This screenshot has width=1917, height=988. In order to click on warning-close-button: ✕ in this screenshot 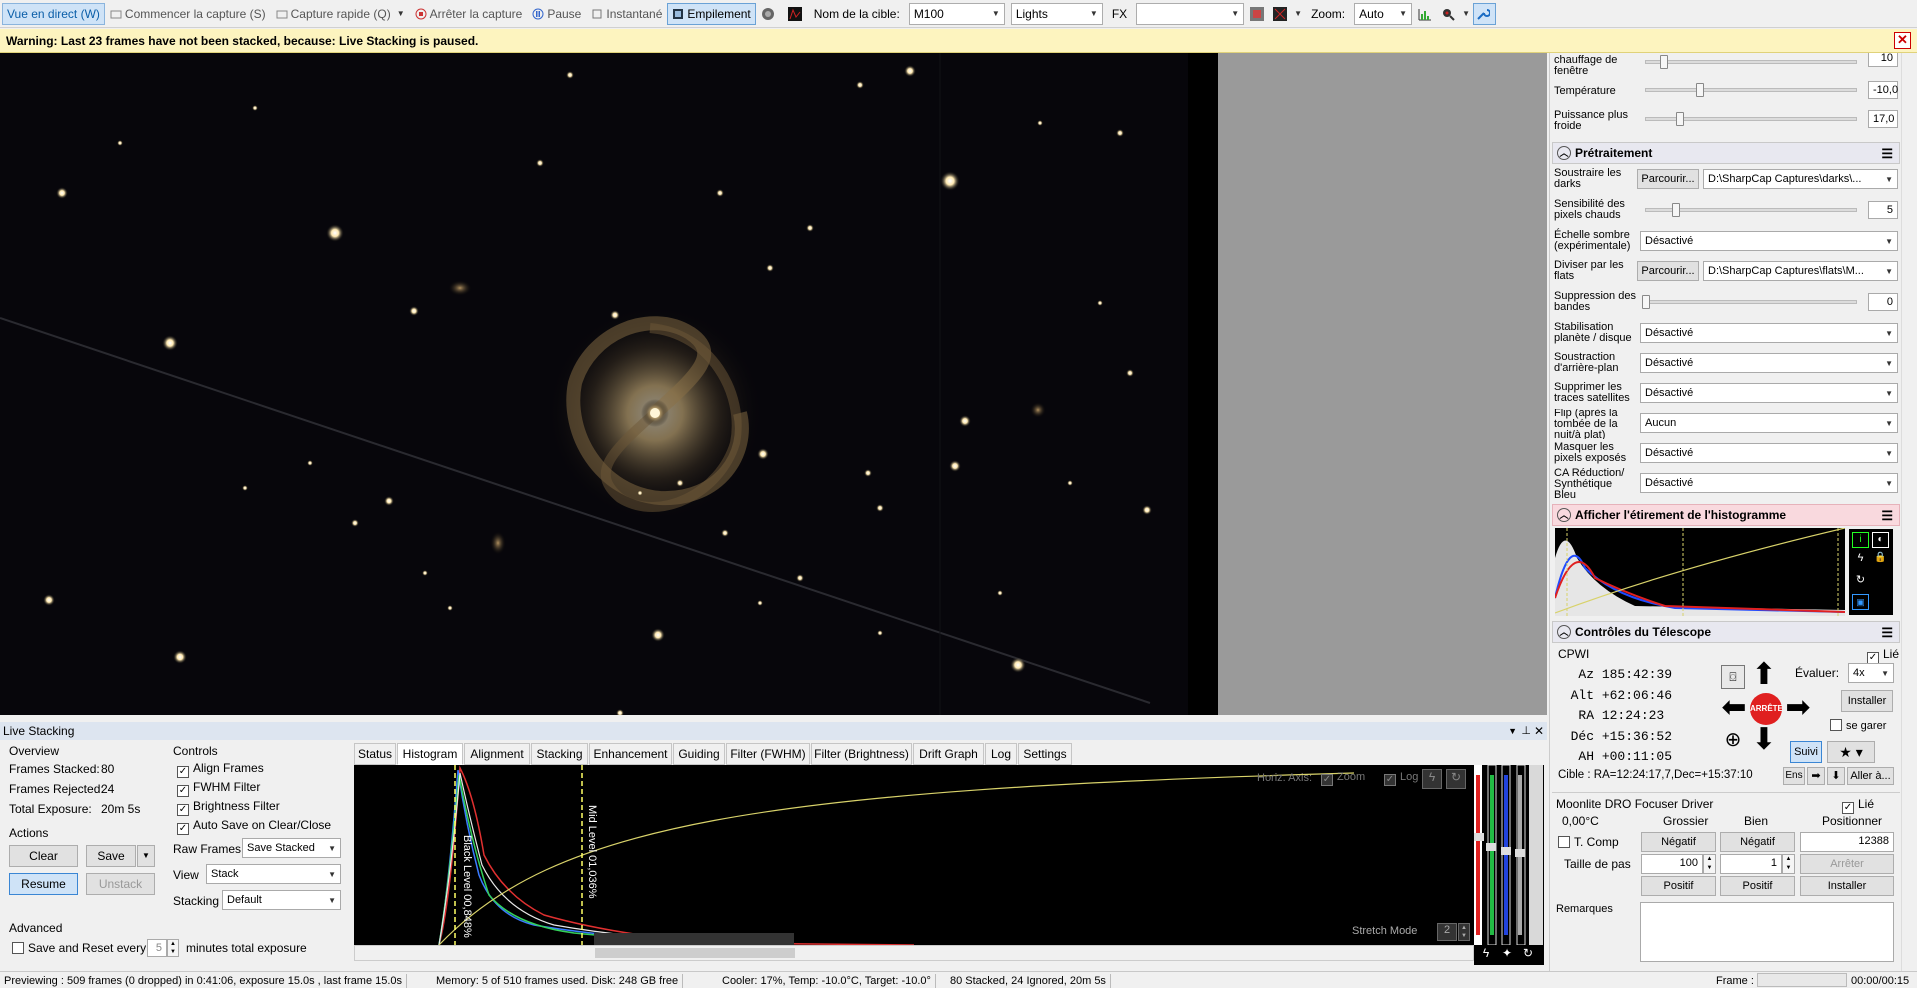, I will do `click(1902, 40)`.